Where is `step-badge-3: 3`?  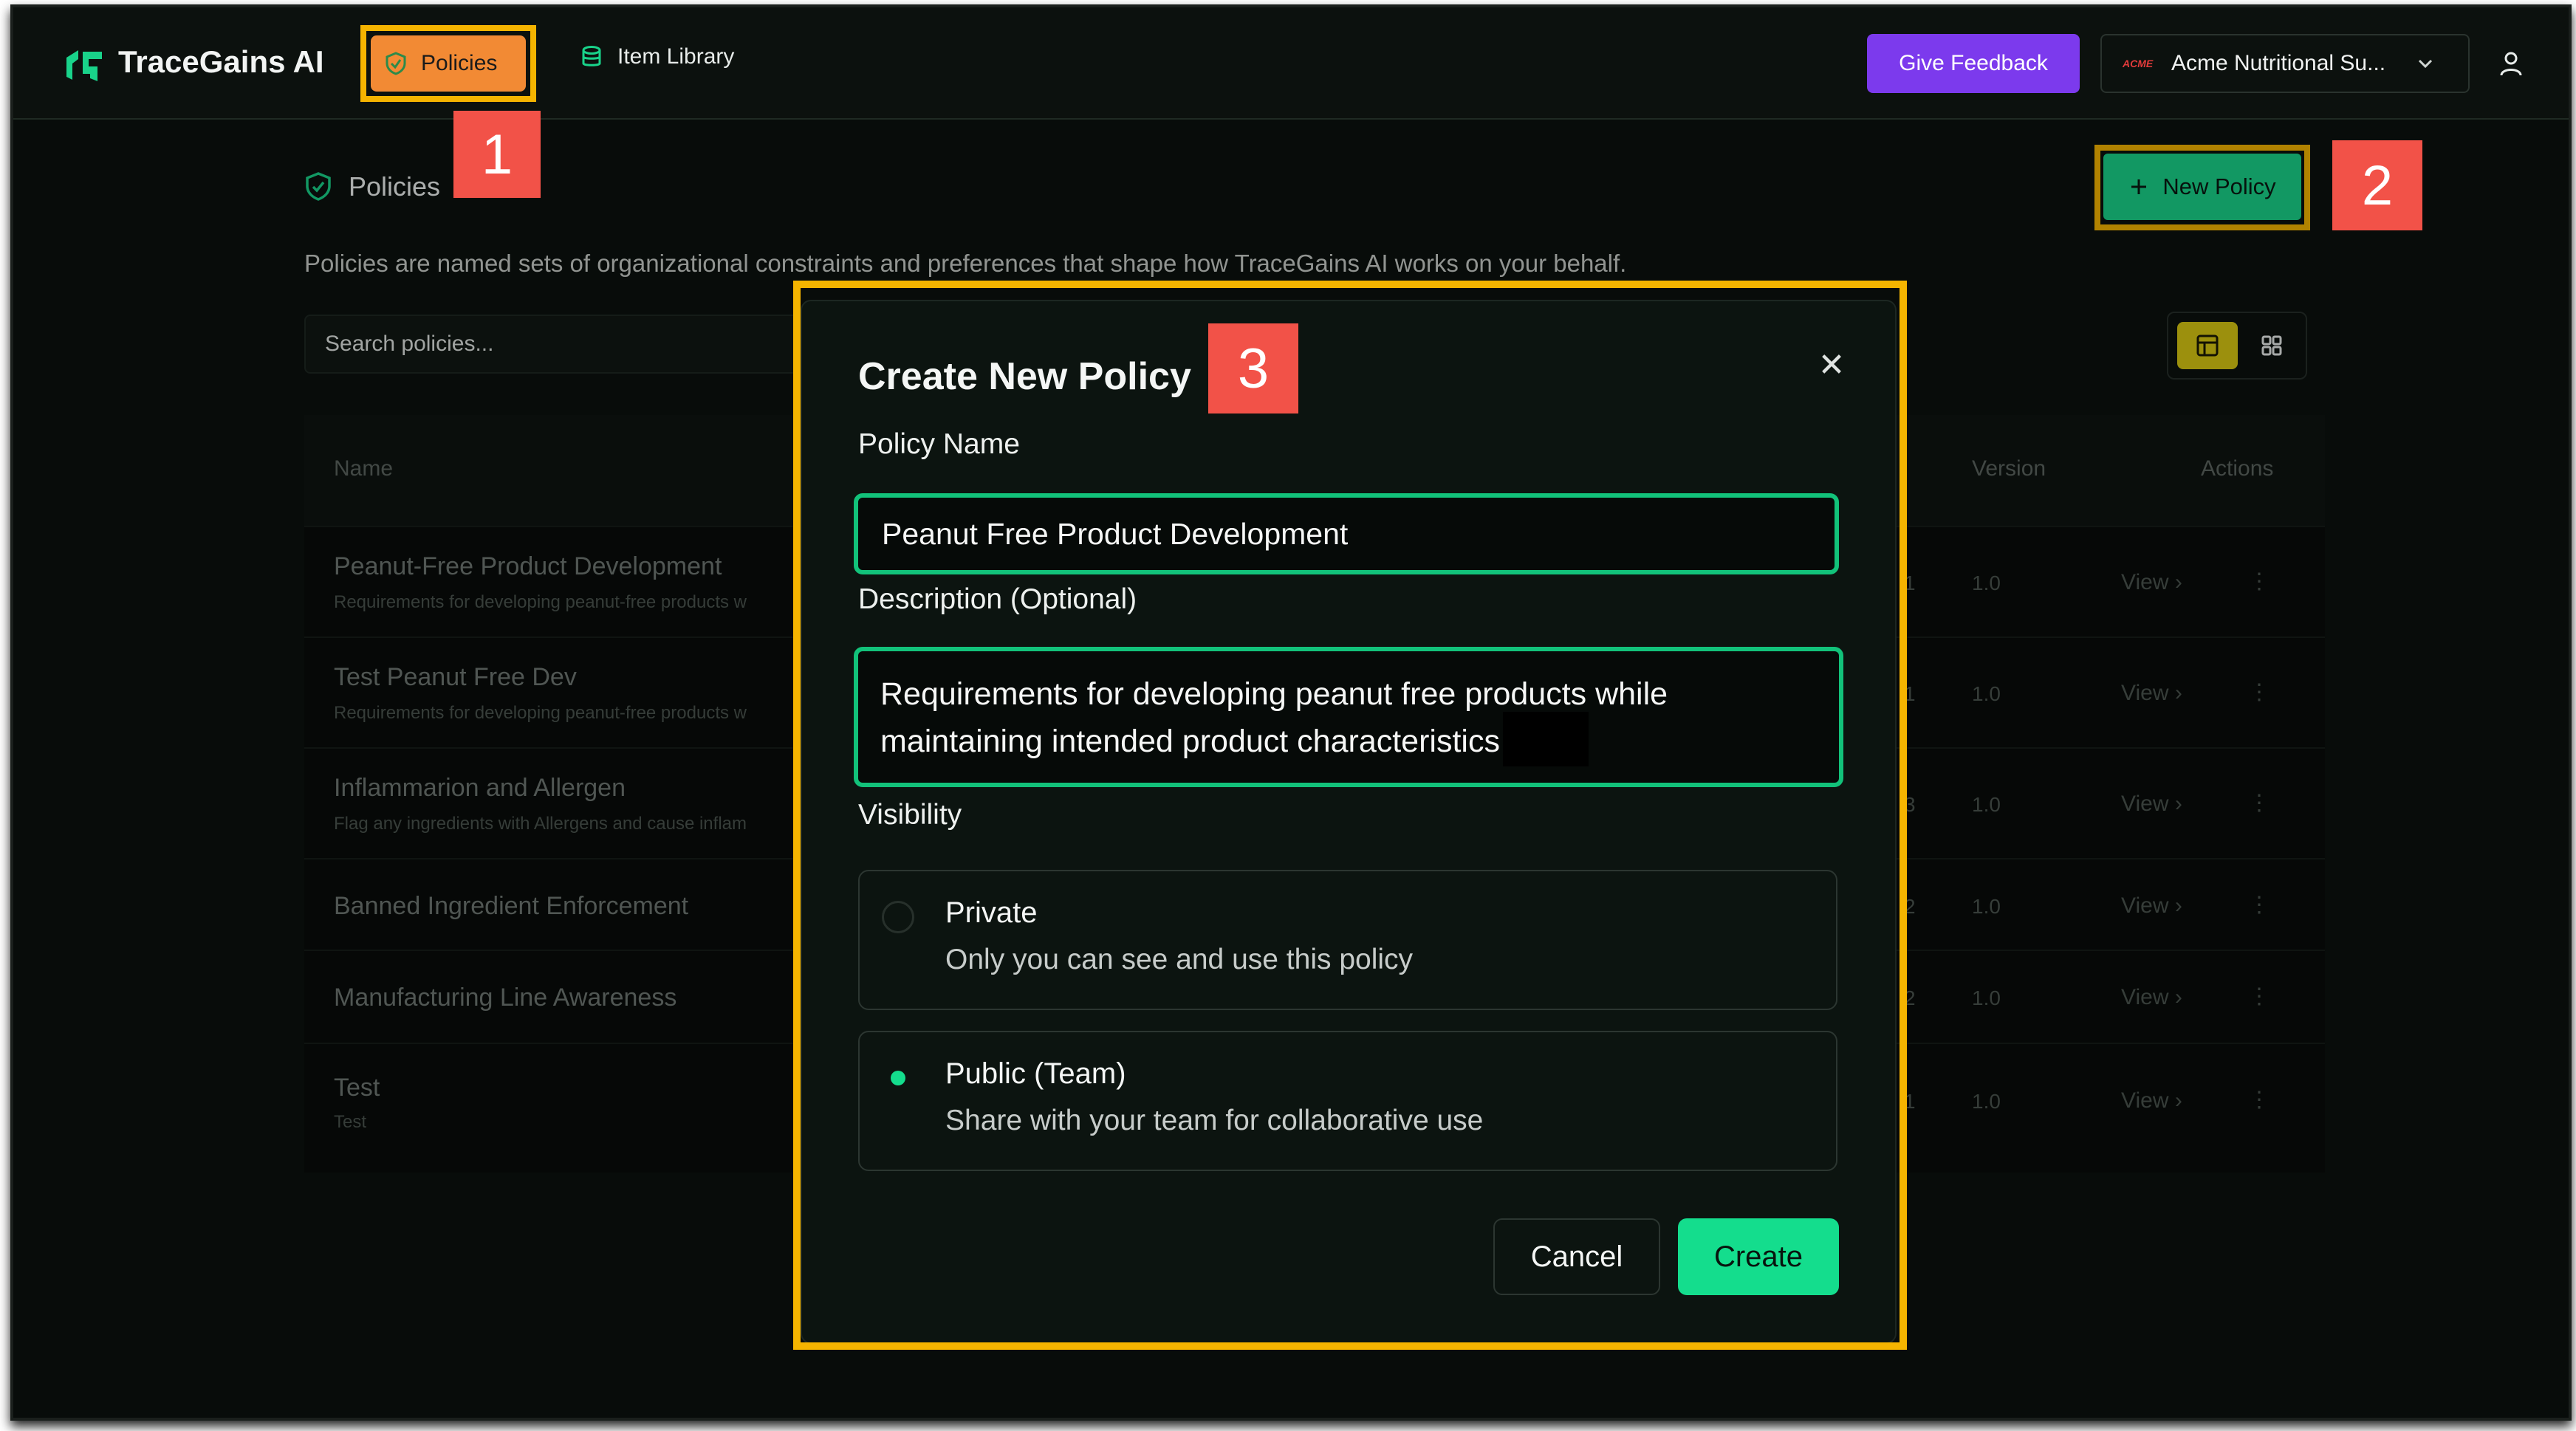
step-badge-3: 3 is located at coordinates (1253, 368).